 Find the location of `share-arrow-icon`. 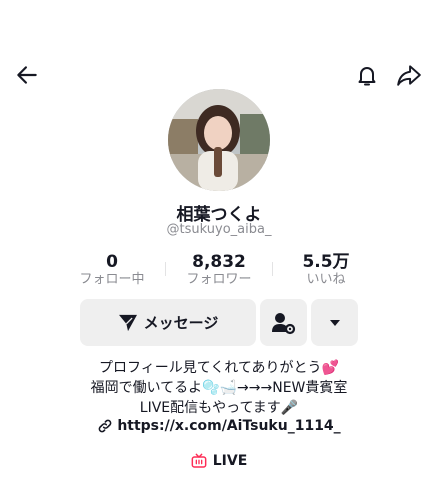

share-arrow-icon is located at coordinates (409, 75).